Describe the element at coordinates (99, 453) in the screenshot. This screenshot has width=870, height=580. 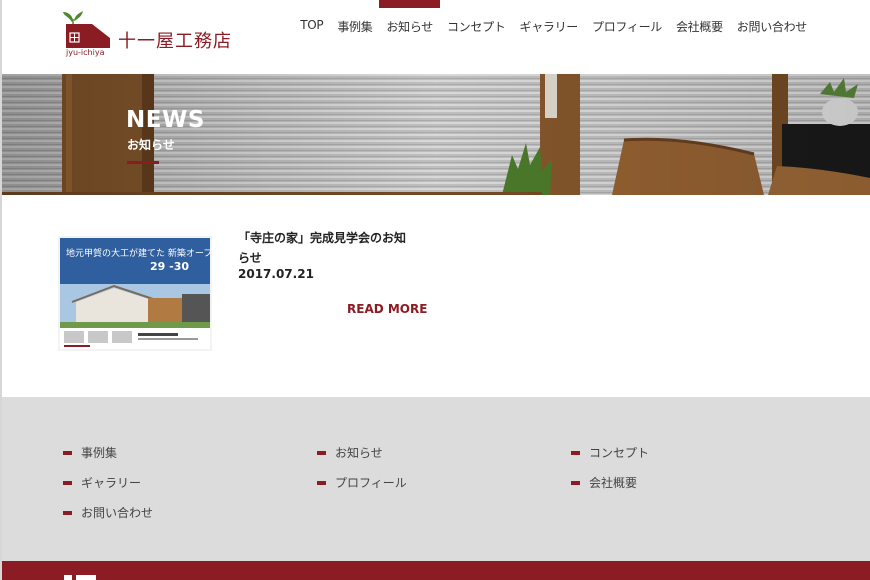
I see `footer-link-label: 事例集` at that location.